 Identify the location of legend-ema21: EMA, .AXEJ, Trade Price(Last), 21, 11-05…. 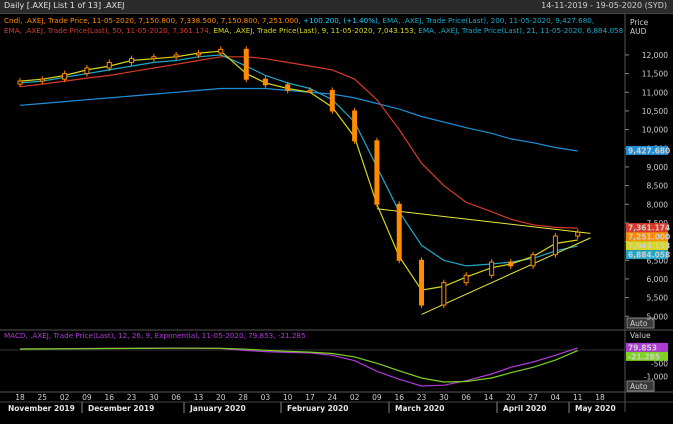
(520, 30).